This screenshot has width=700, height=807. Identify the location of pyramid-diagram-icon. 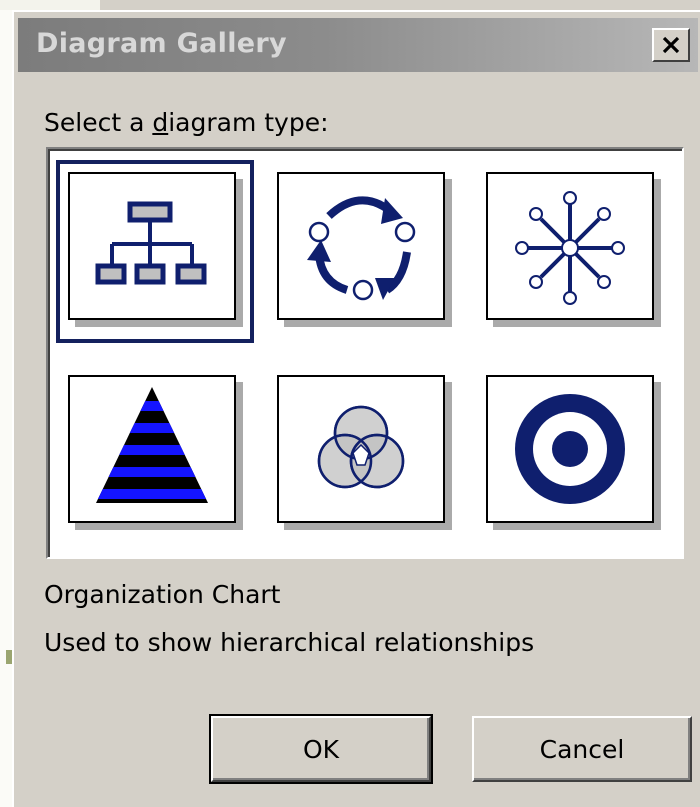
(152, 445).